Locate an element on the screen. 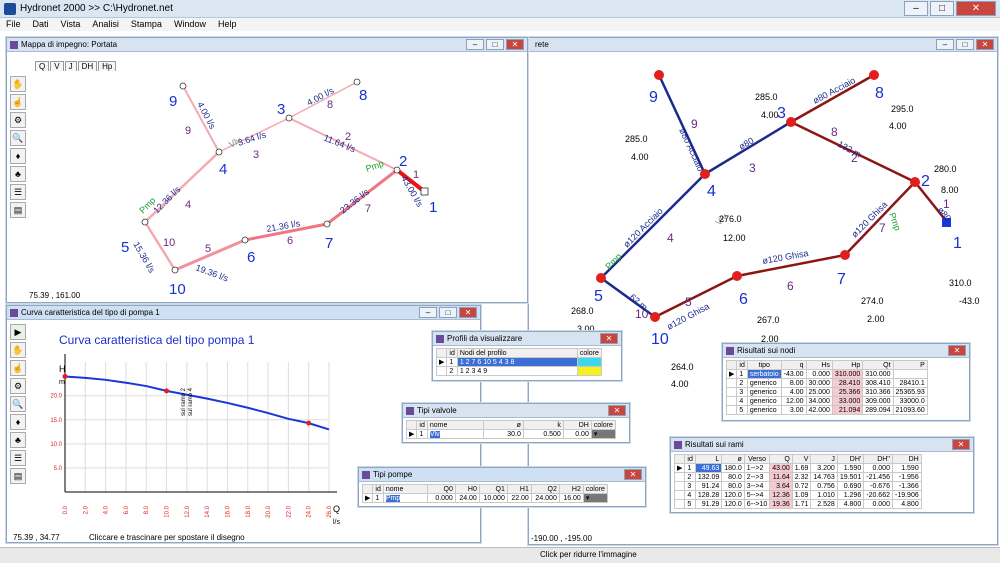 The width and height of the screenshot is (1000, 563). table-row: 3 generico 4.00 25.000 25.366 310.366 25365.93 is located at coordinates (826, 392).